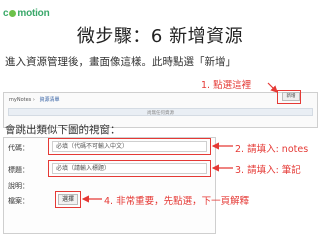 This screenshot has width=320, height=240. What do you see at coordinates (26, 13) in the screenshot?
I see `cmotion-logo: c motion` at bounding box center [26, 13].